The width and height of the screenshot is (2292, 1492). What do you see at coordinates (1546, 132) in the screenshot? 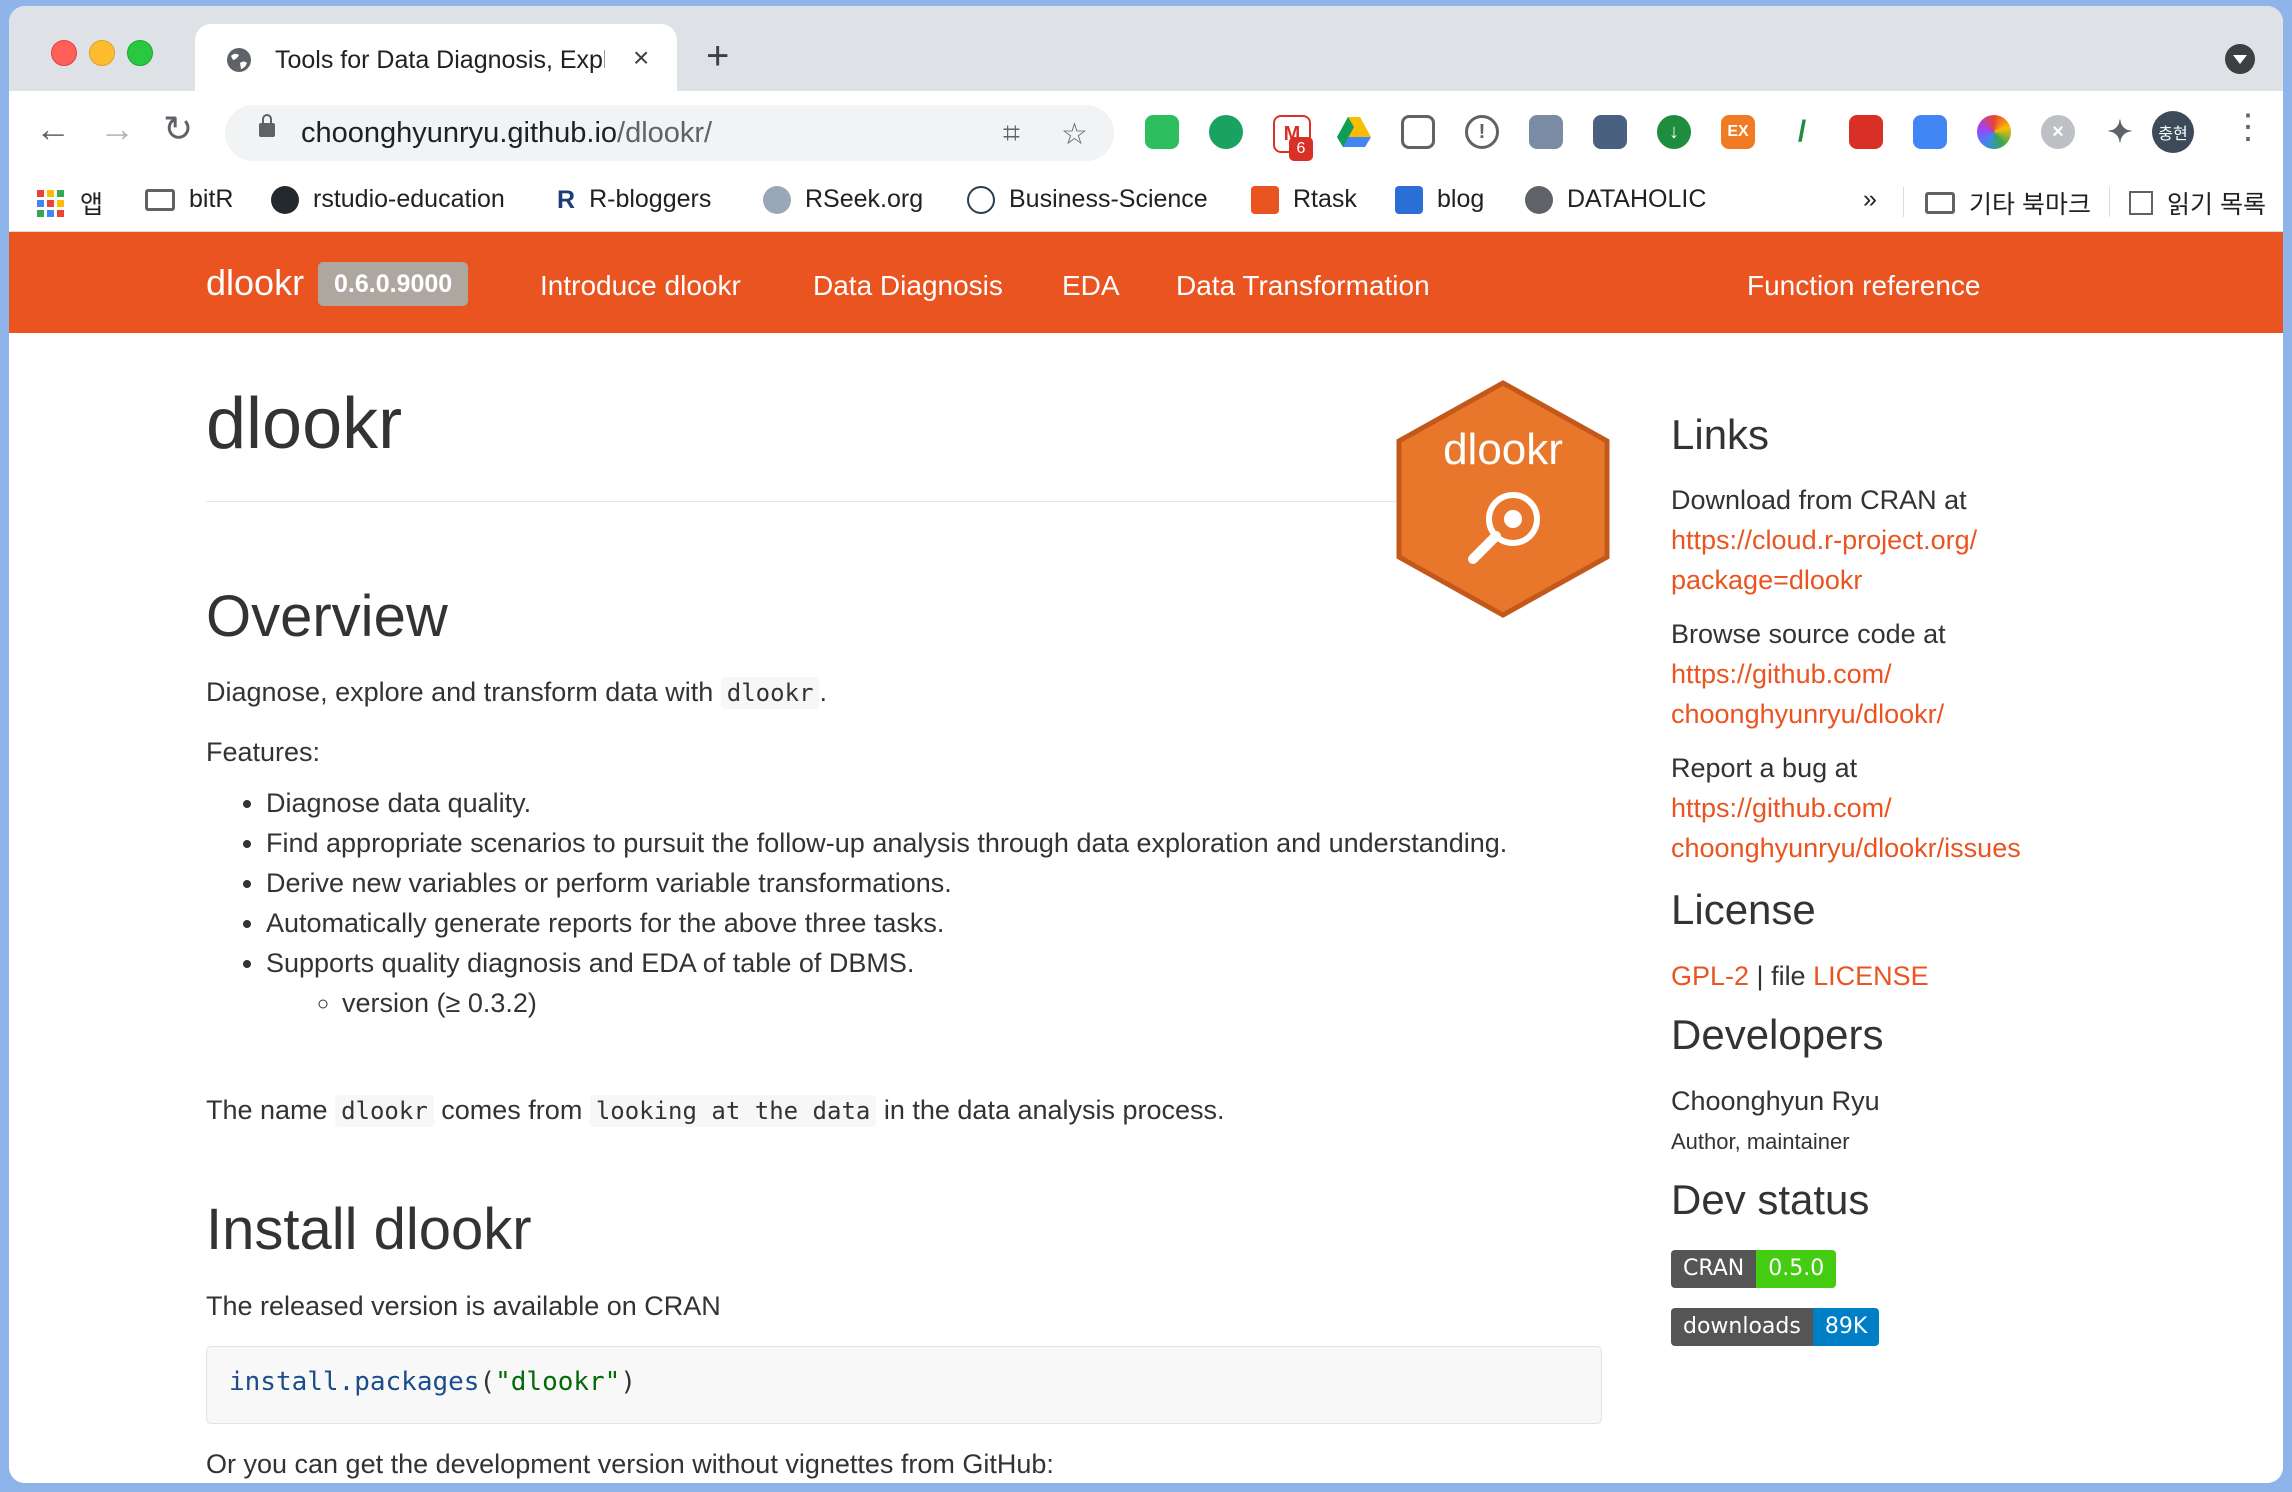
I see `inspector-icon` at bounding box center [1546, 132].